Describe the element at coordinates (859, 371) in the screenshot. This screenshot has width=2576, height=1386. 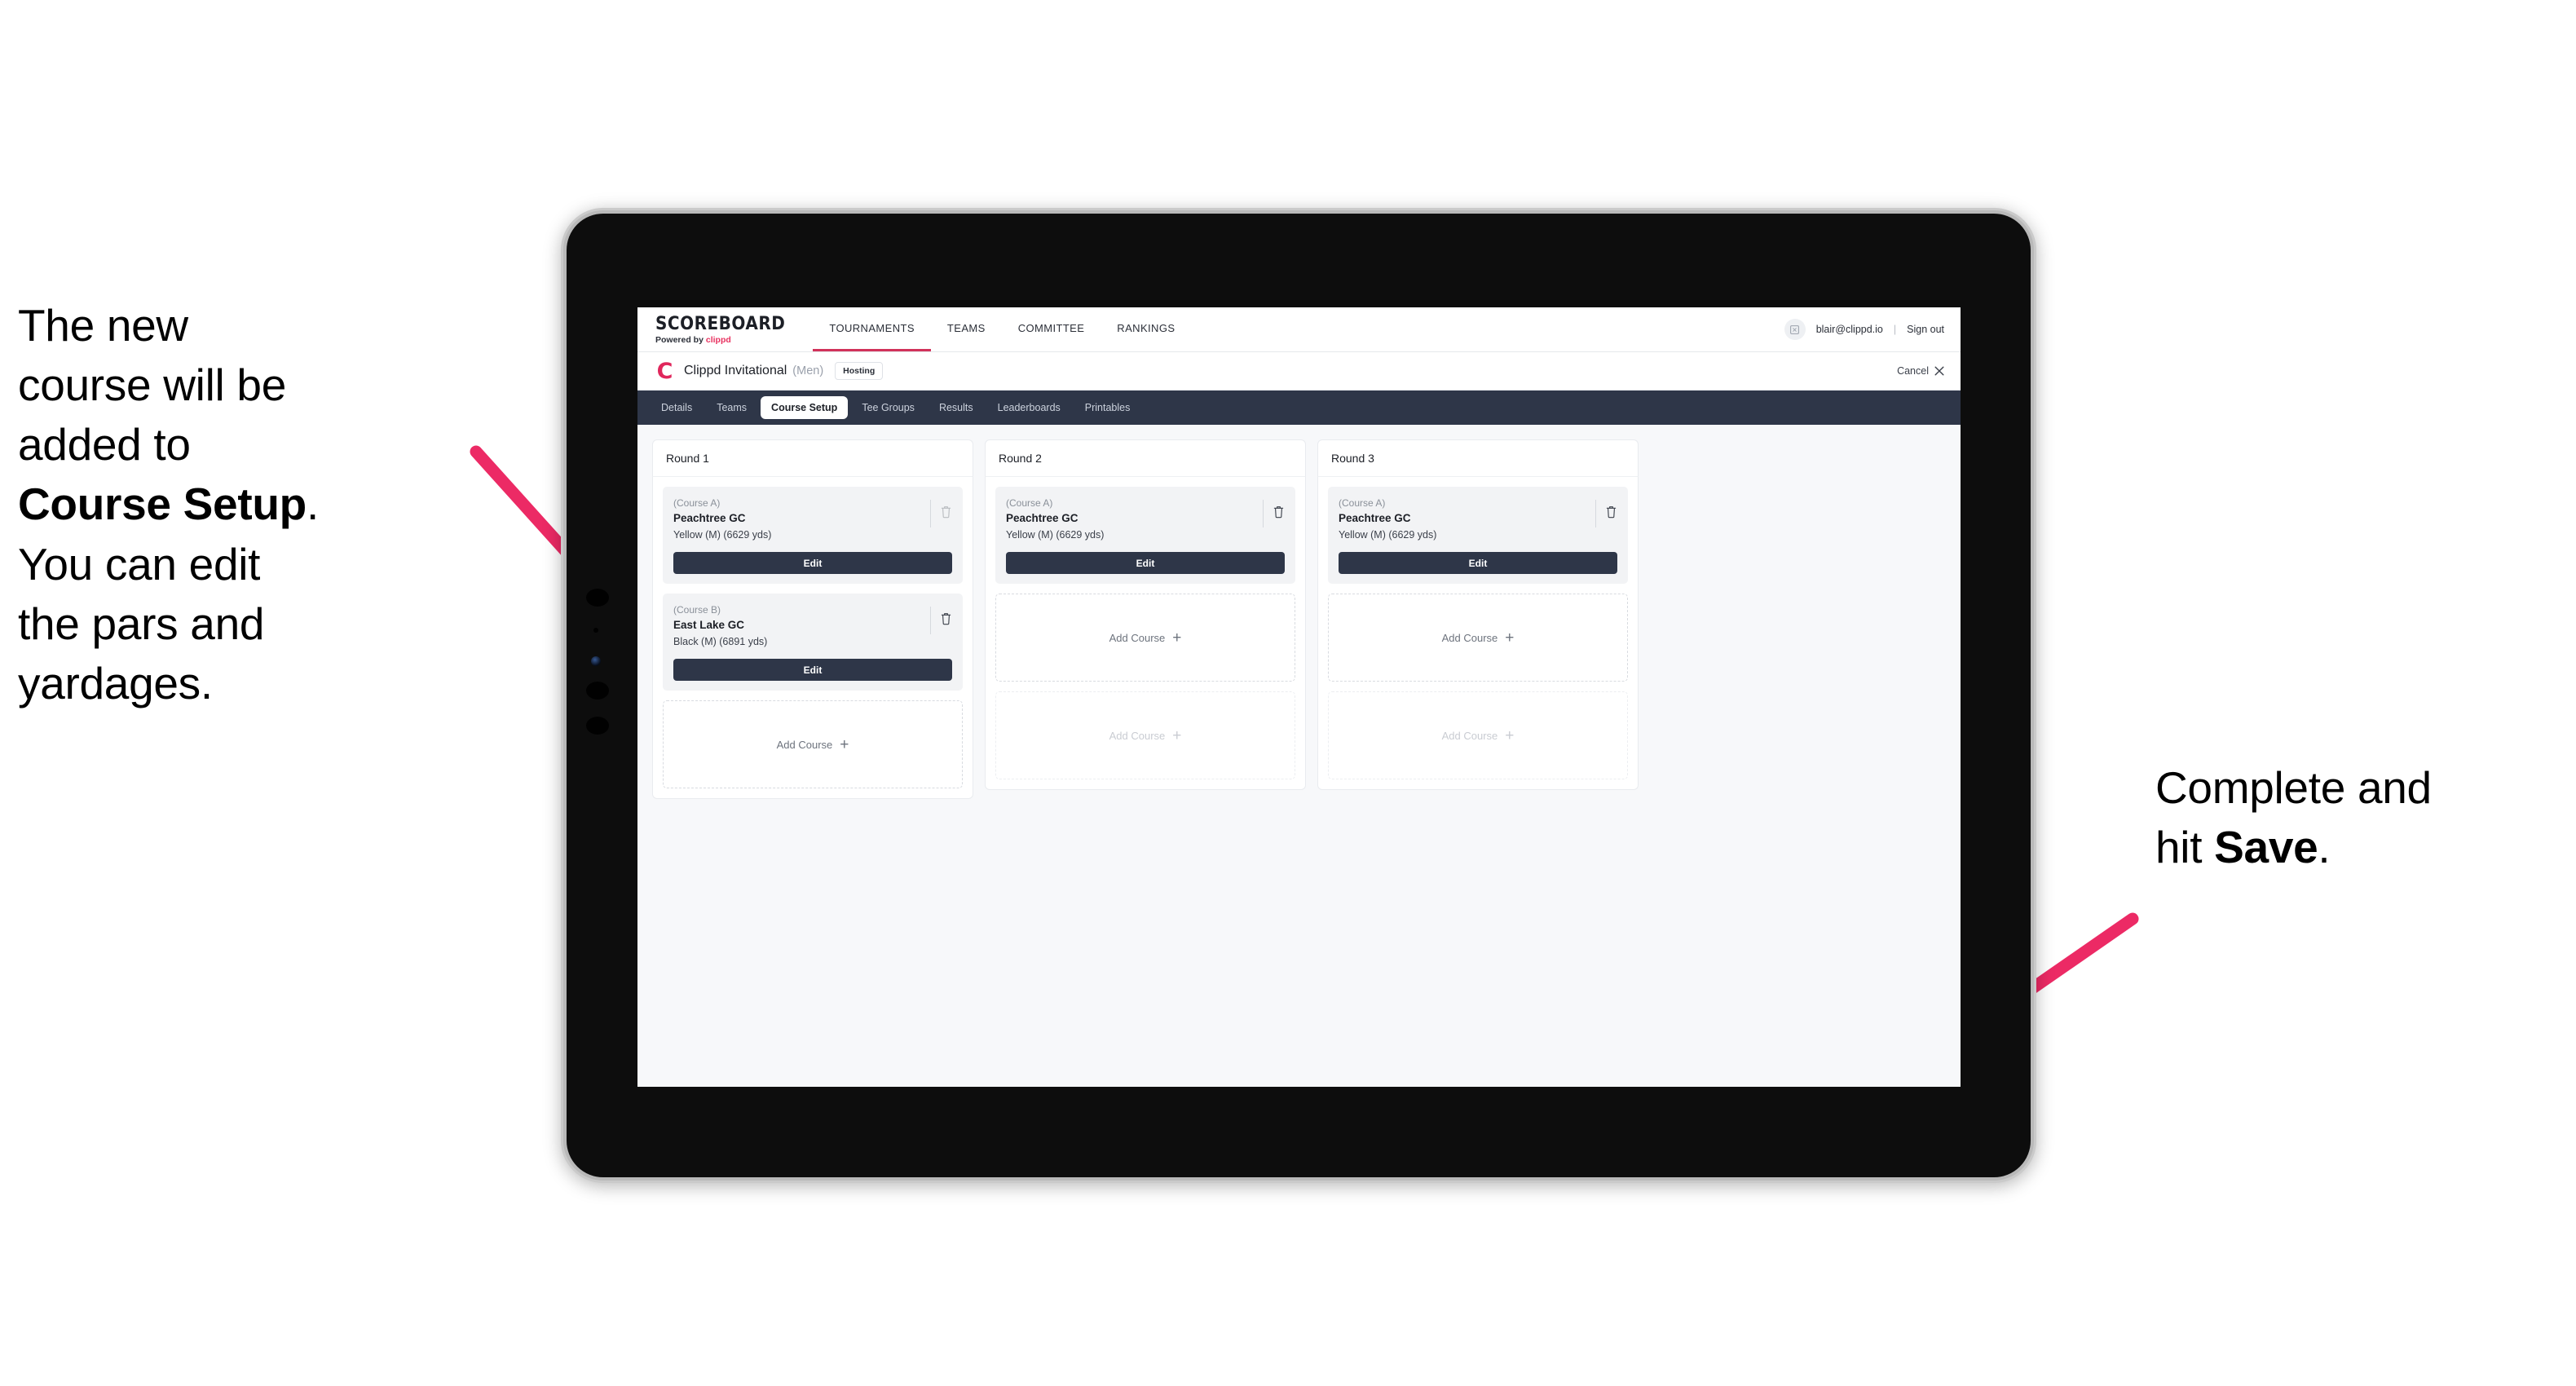
I see `hosting-badge: Hosting` at that location.